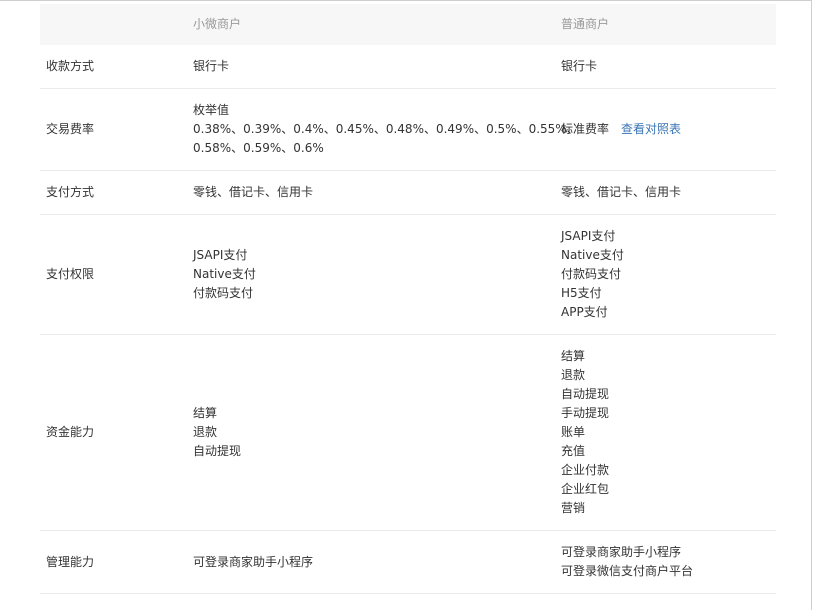  I want to click on normal-merchant-value: 可登录商家助手小程序 可登录微信支付商户平台, so click(668, 562).